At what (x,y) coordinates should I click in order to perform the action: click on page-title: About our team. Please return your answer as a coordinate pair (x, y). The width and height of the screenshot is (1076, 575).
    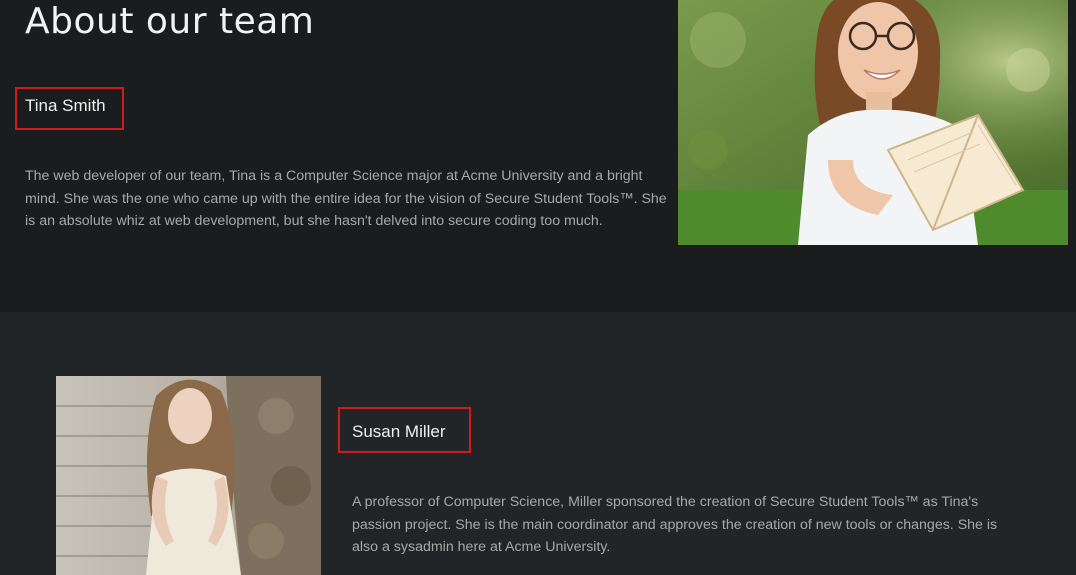
    Looking at the image, I should click on (170, 21).